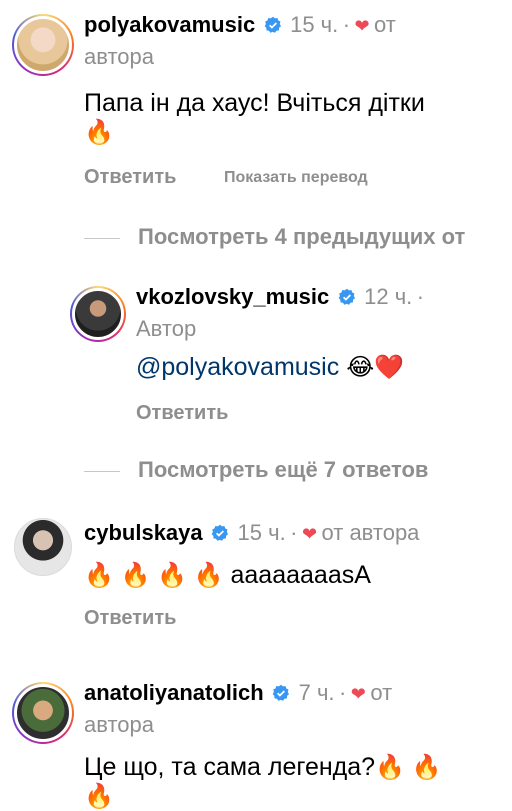 The image size is (512, 811). Describe the element at coordinates (254, 103) in the screenshot. I see `comment-text: Папа ін да хаус! Вчіться дітки` at that location.